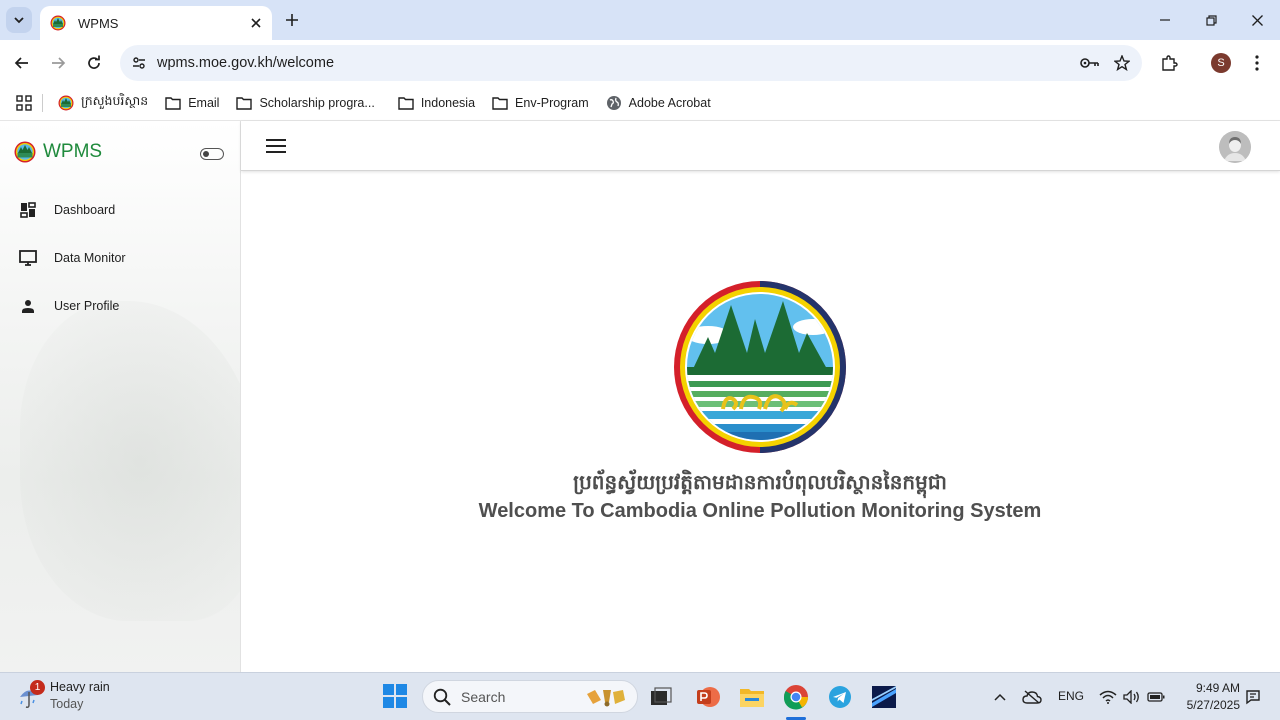  I want to click on bookmark-label: Env-Program, so click(552, 103).